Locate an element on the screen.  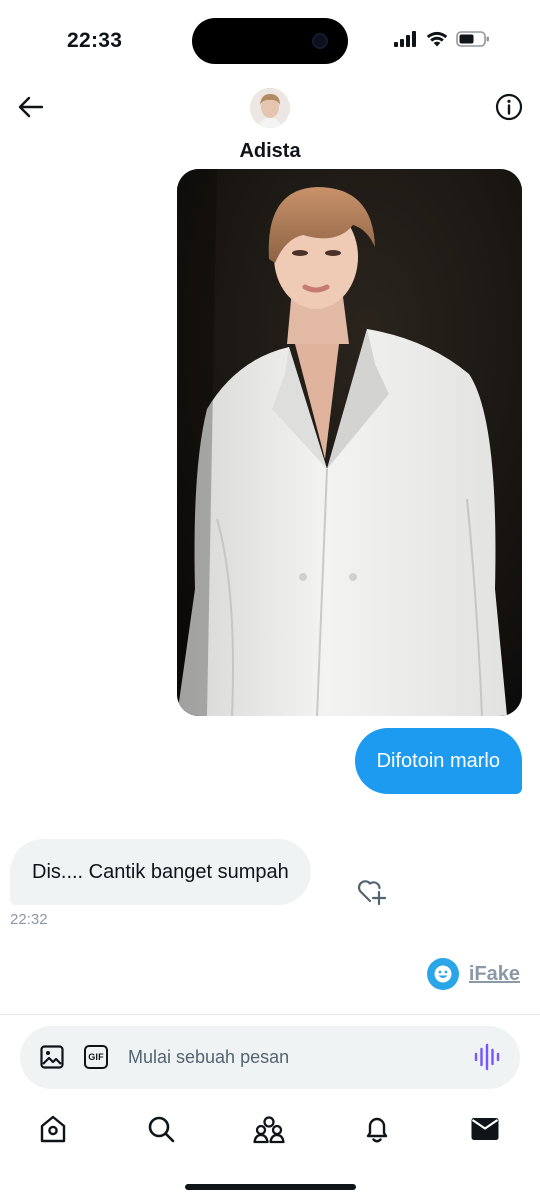
watermark-text: iFake is located at coordinates (494, 973).